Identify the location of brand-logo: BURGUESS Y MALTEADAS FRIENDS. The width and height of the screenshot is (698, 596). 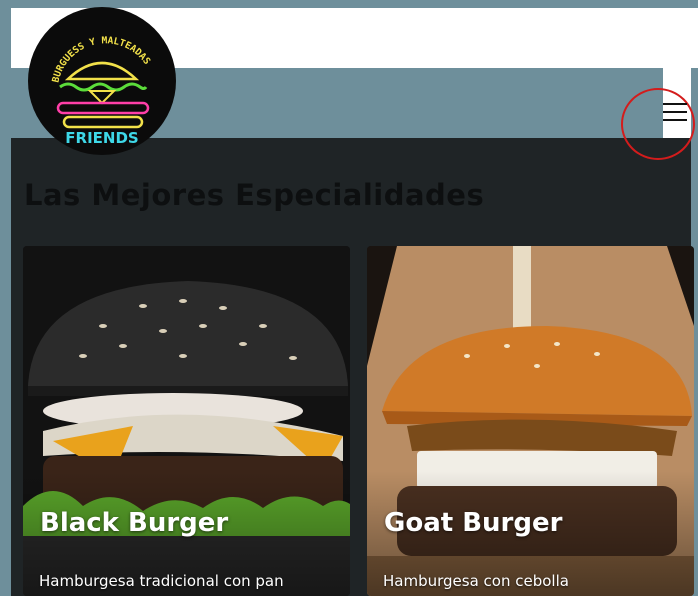
(102, 81).